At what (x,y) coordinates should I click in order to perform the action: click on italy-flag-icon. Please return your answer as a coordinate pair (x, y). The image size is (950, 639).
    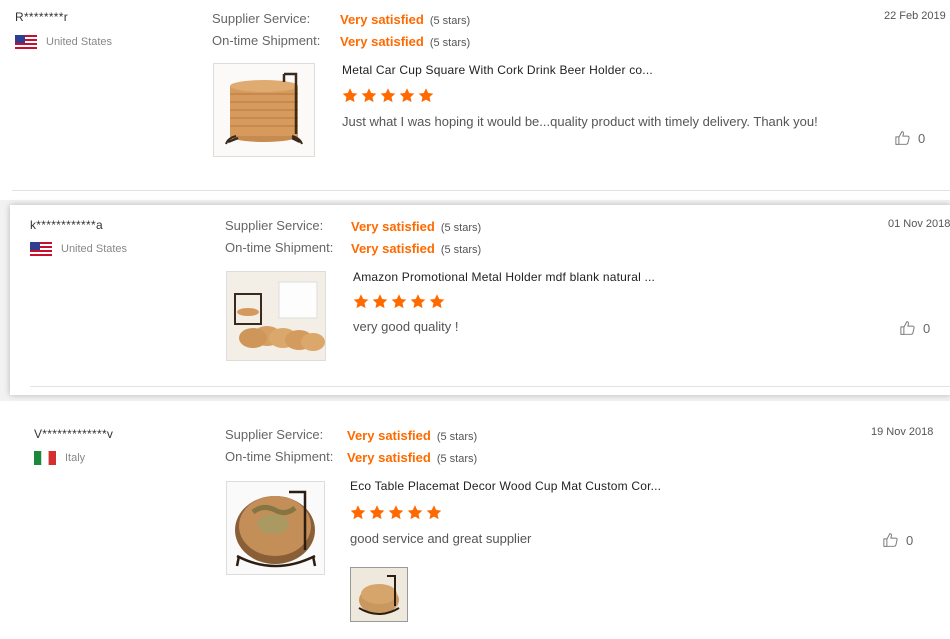
    Looking at the image, I should click on (45, 458).